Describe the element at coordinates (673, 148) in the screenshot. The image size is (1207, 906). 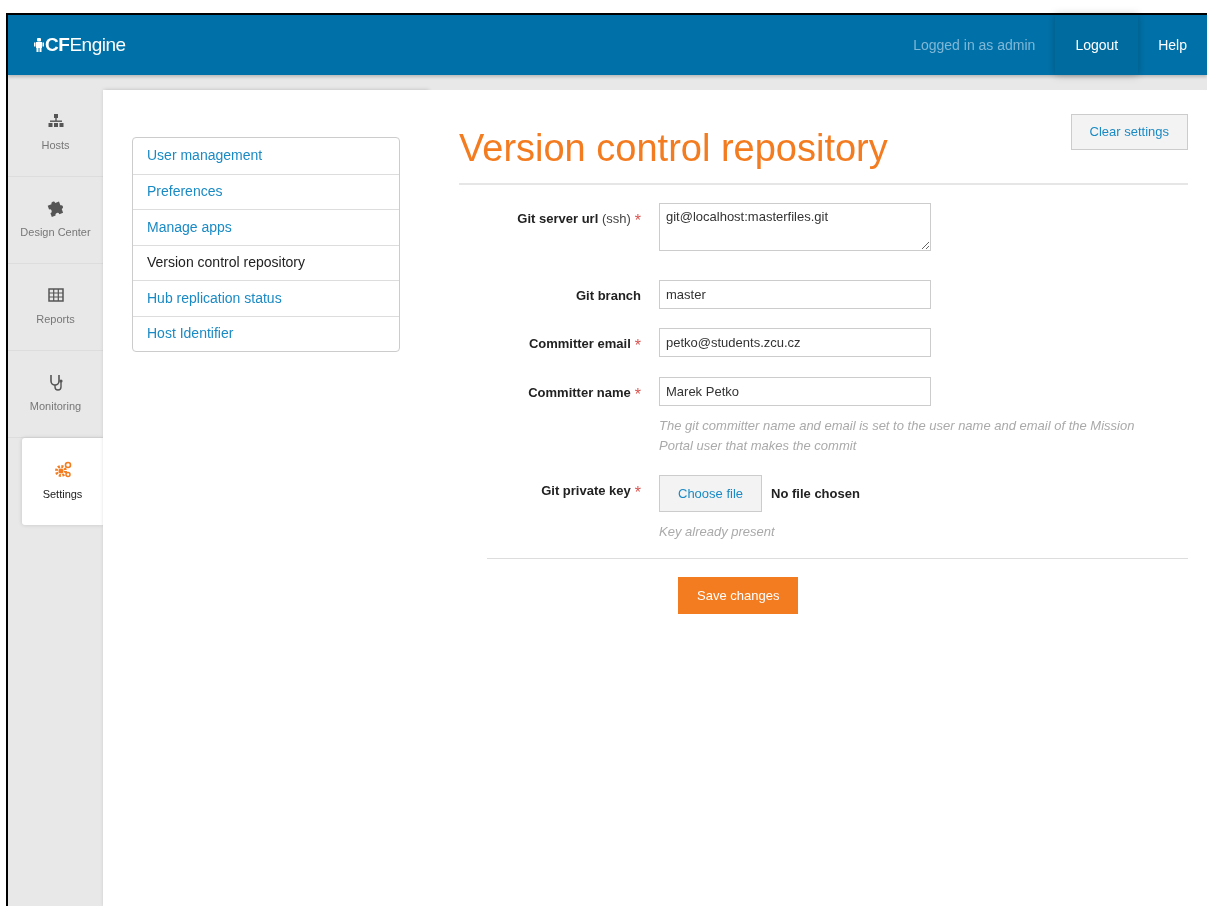
I see `page-title: Version control repository` at that location.